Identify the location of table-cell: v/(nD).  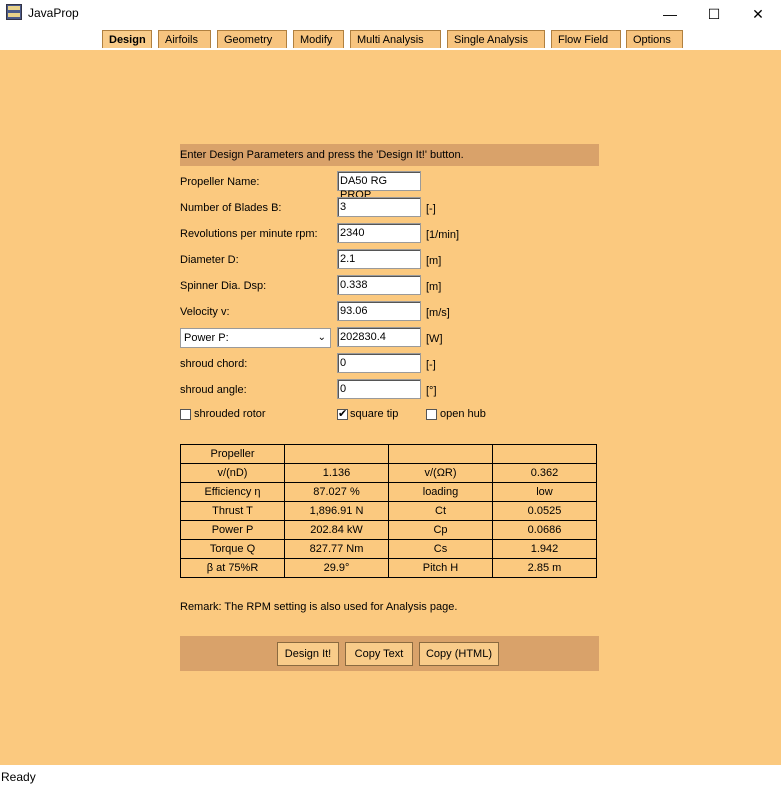
(232, 473).